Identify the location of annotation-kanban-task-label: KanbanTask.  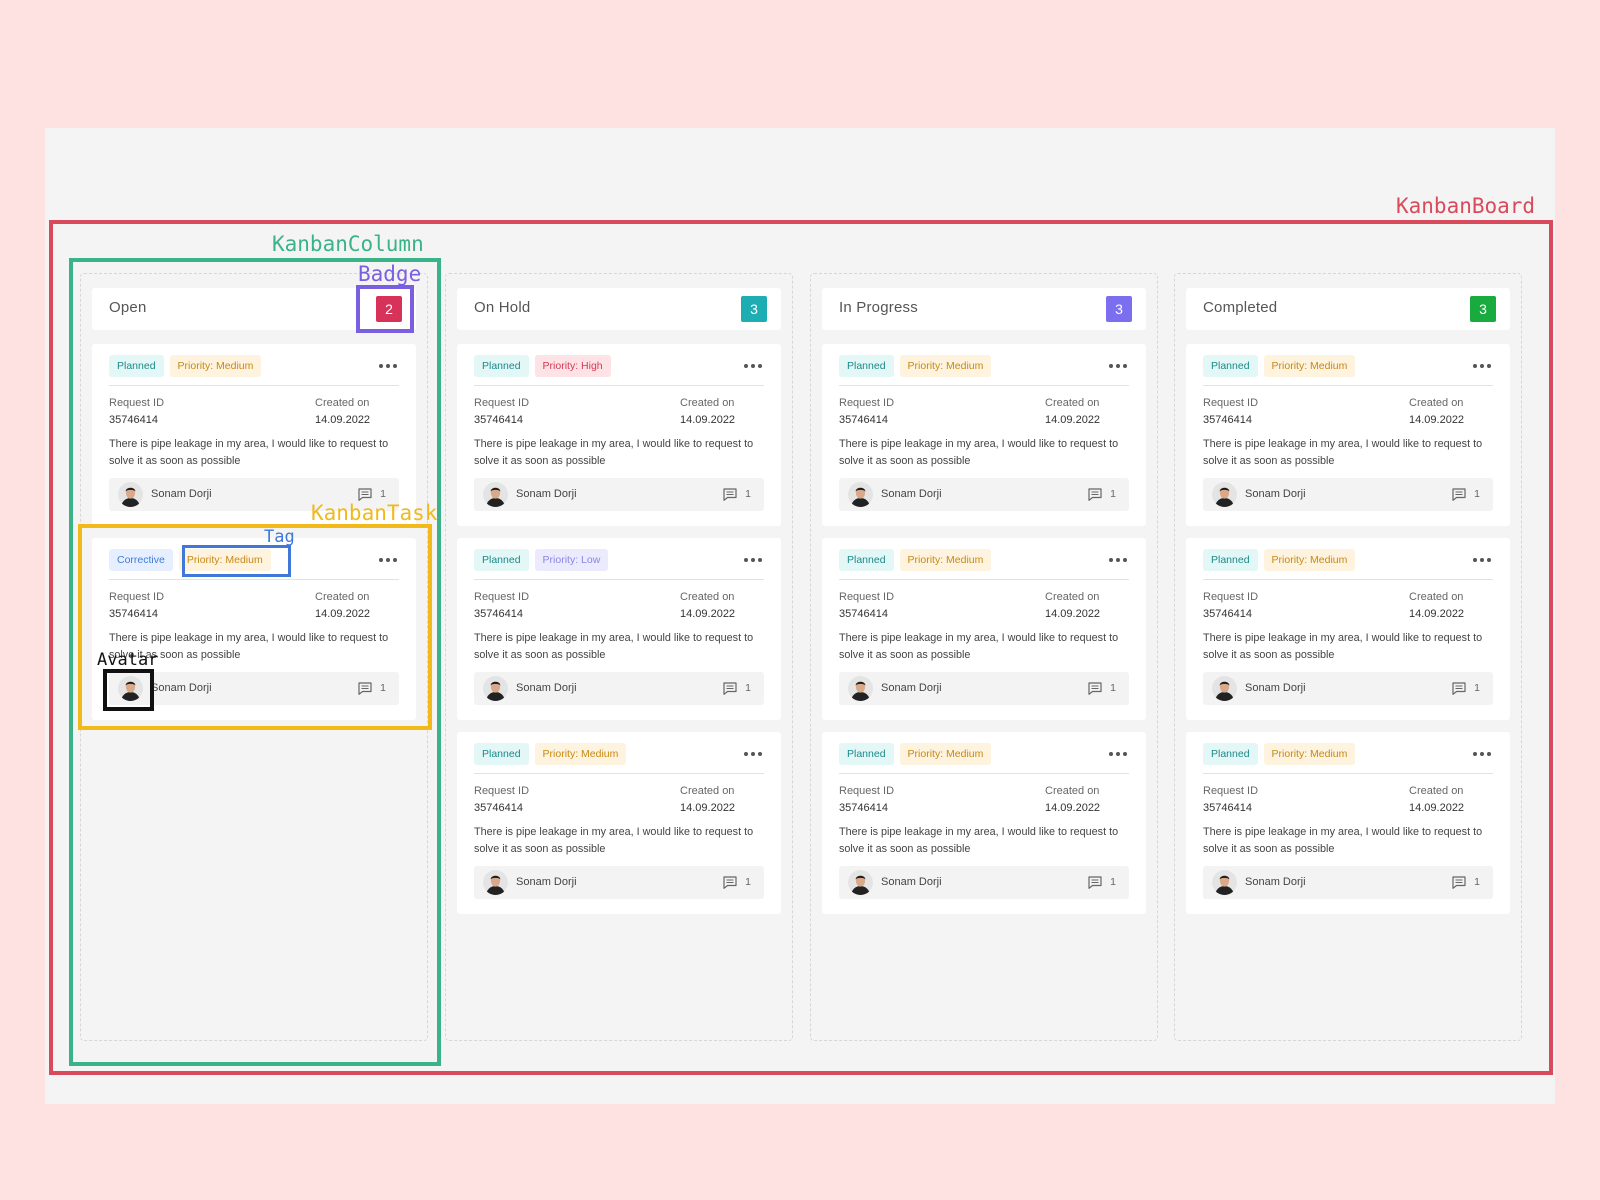
(374, 513).